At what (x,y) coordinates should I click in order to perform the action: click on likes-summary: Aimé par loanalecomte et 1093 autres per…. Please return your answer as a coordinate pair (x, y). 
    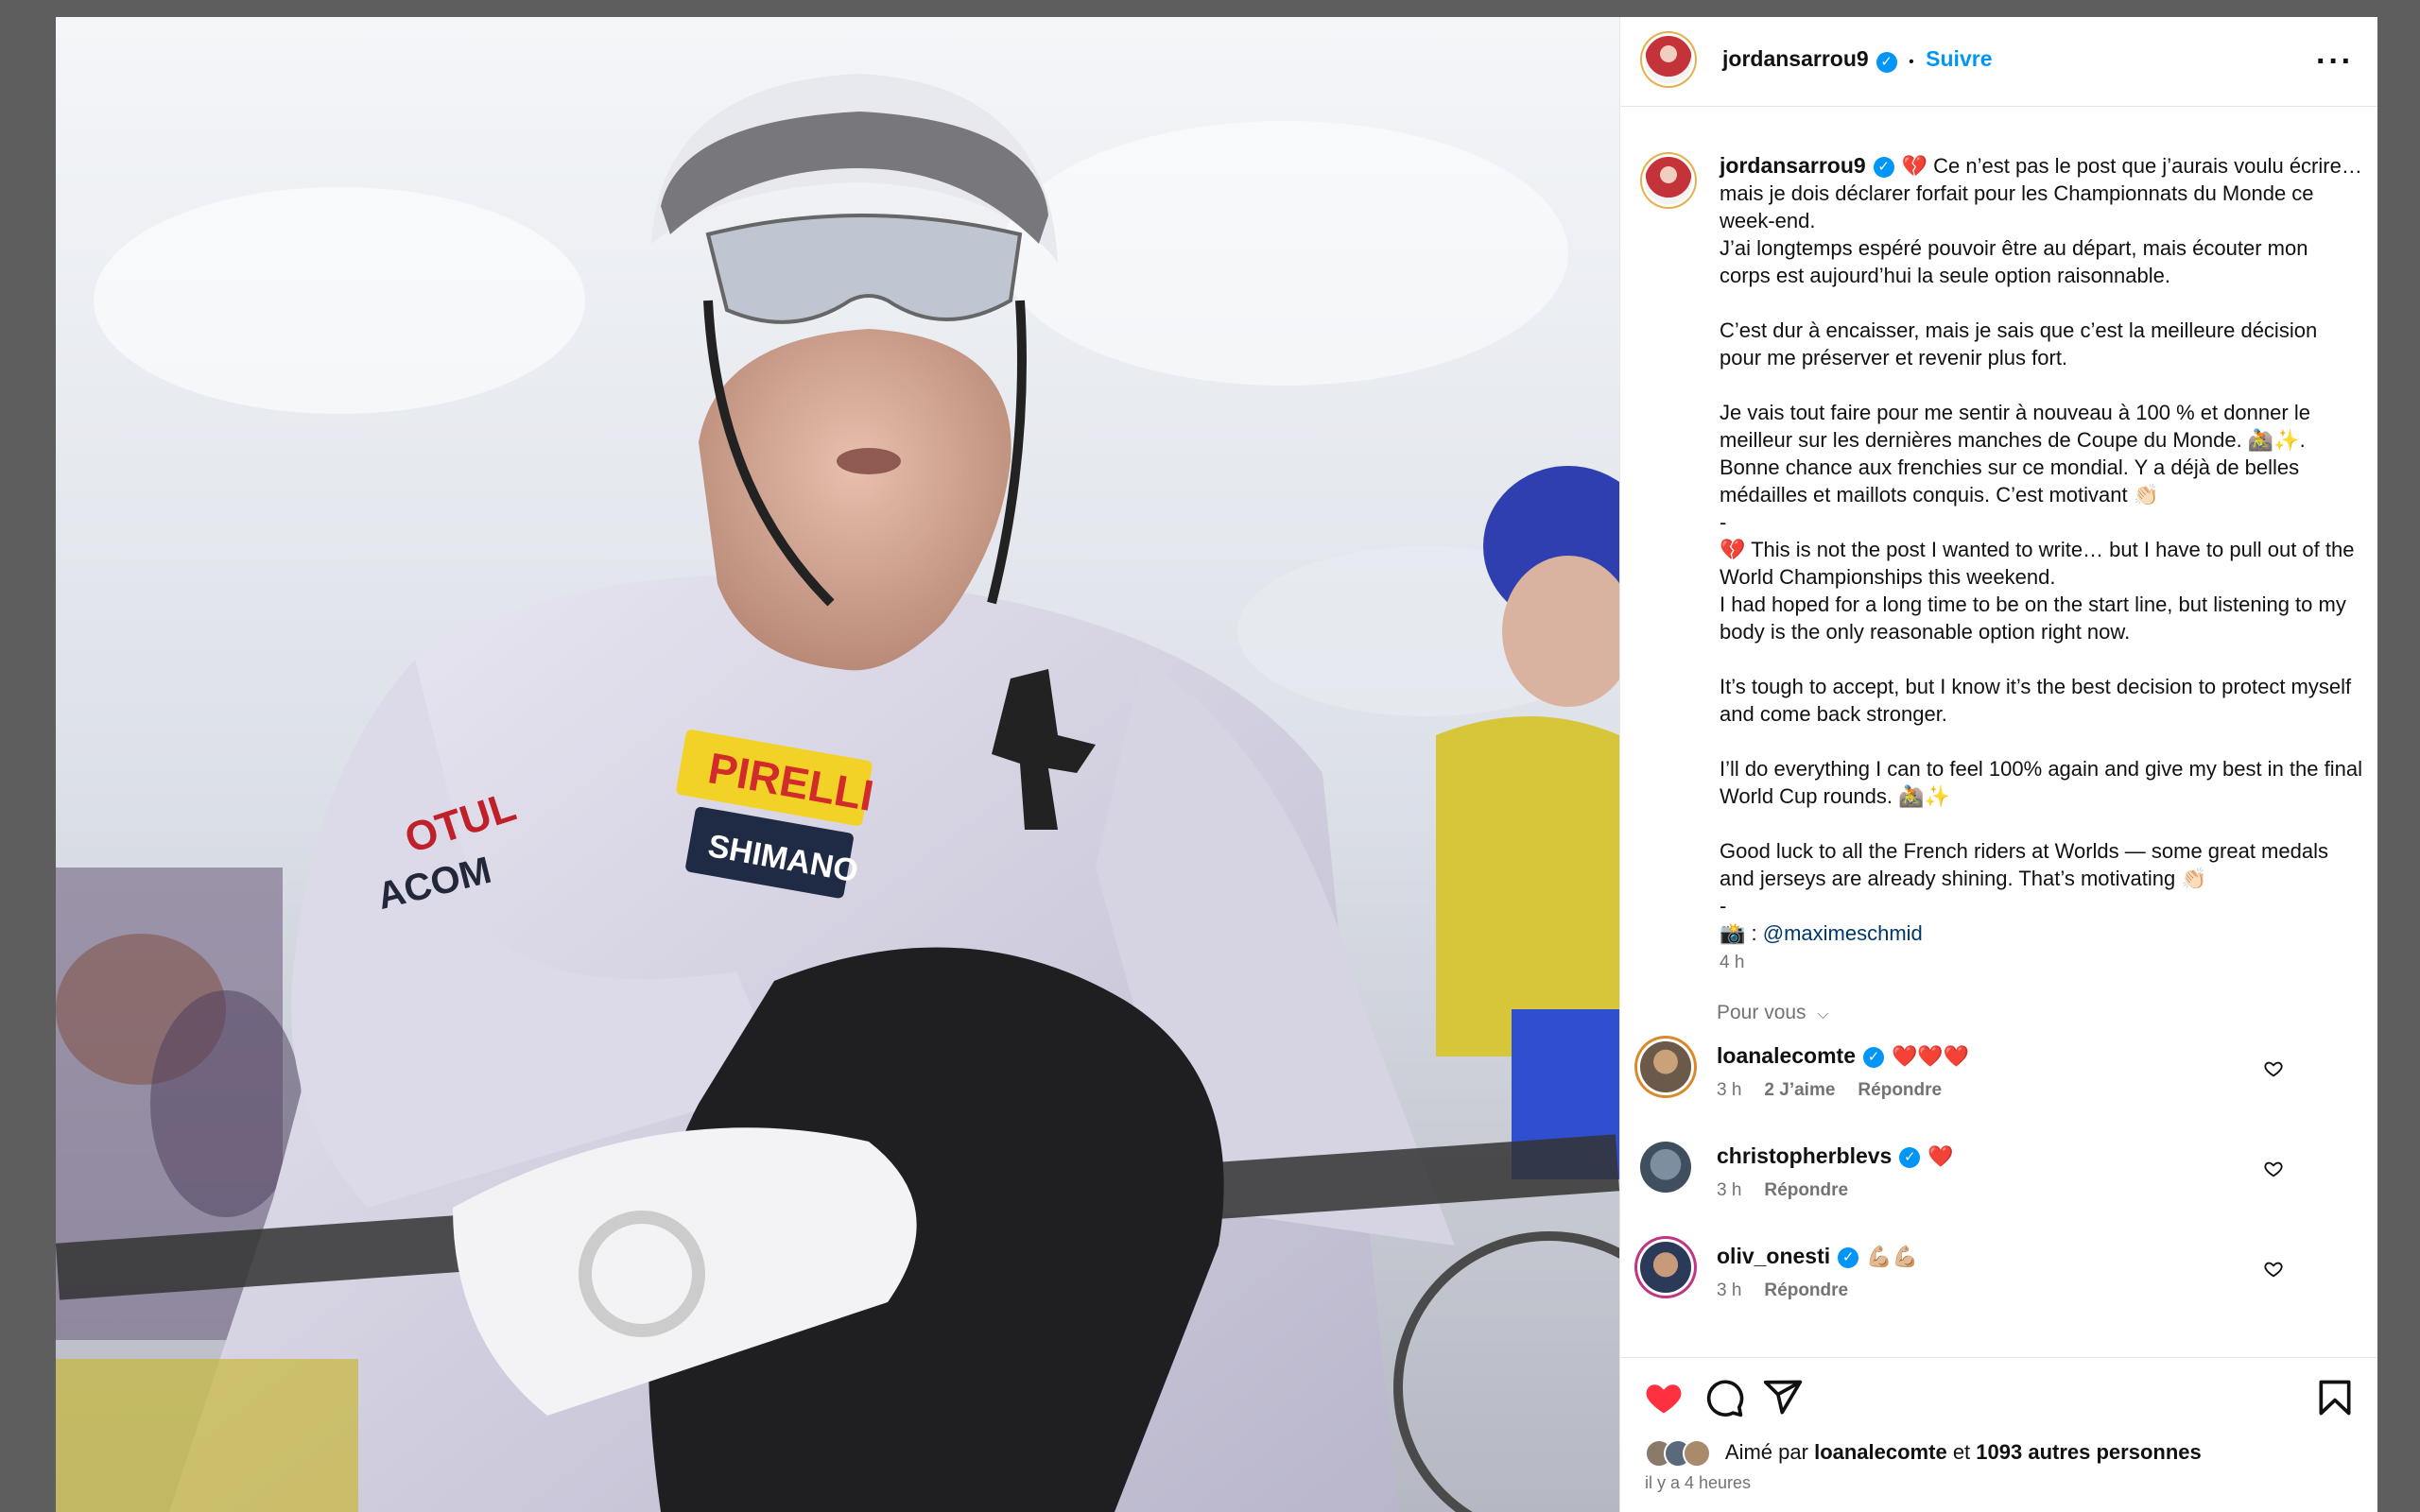
    Looking at the image, I should click on (1923, 1453).